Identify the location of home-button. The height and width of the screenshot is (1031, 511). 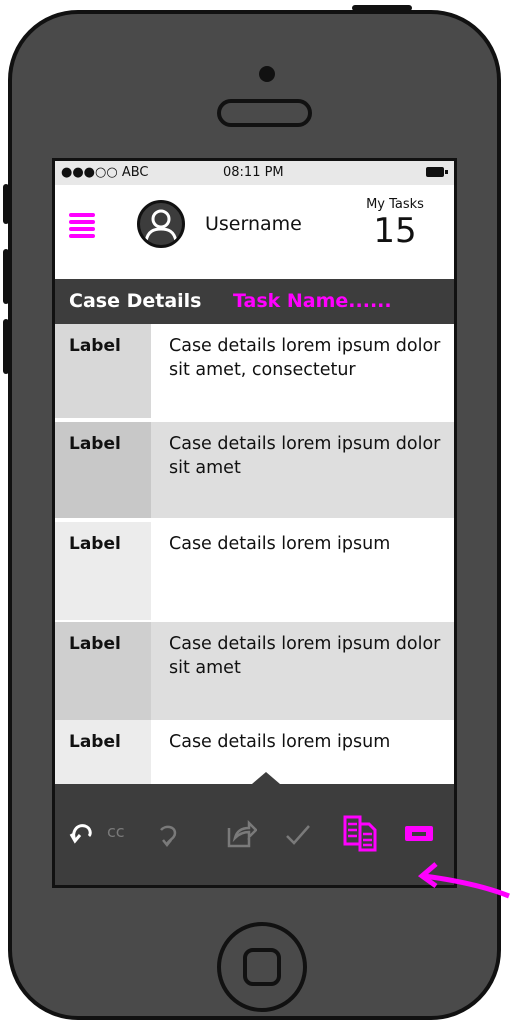
(262, 967).